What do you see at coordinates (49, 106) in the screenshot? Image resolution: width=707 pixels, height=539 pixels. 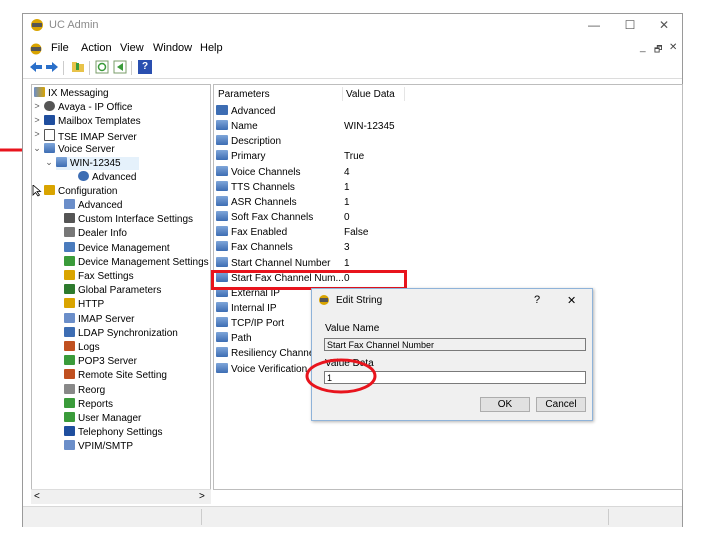 I see `avaya-icon` at bounding box center [49, 106].